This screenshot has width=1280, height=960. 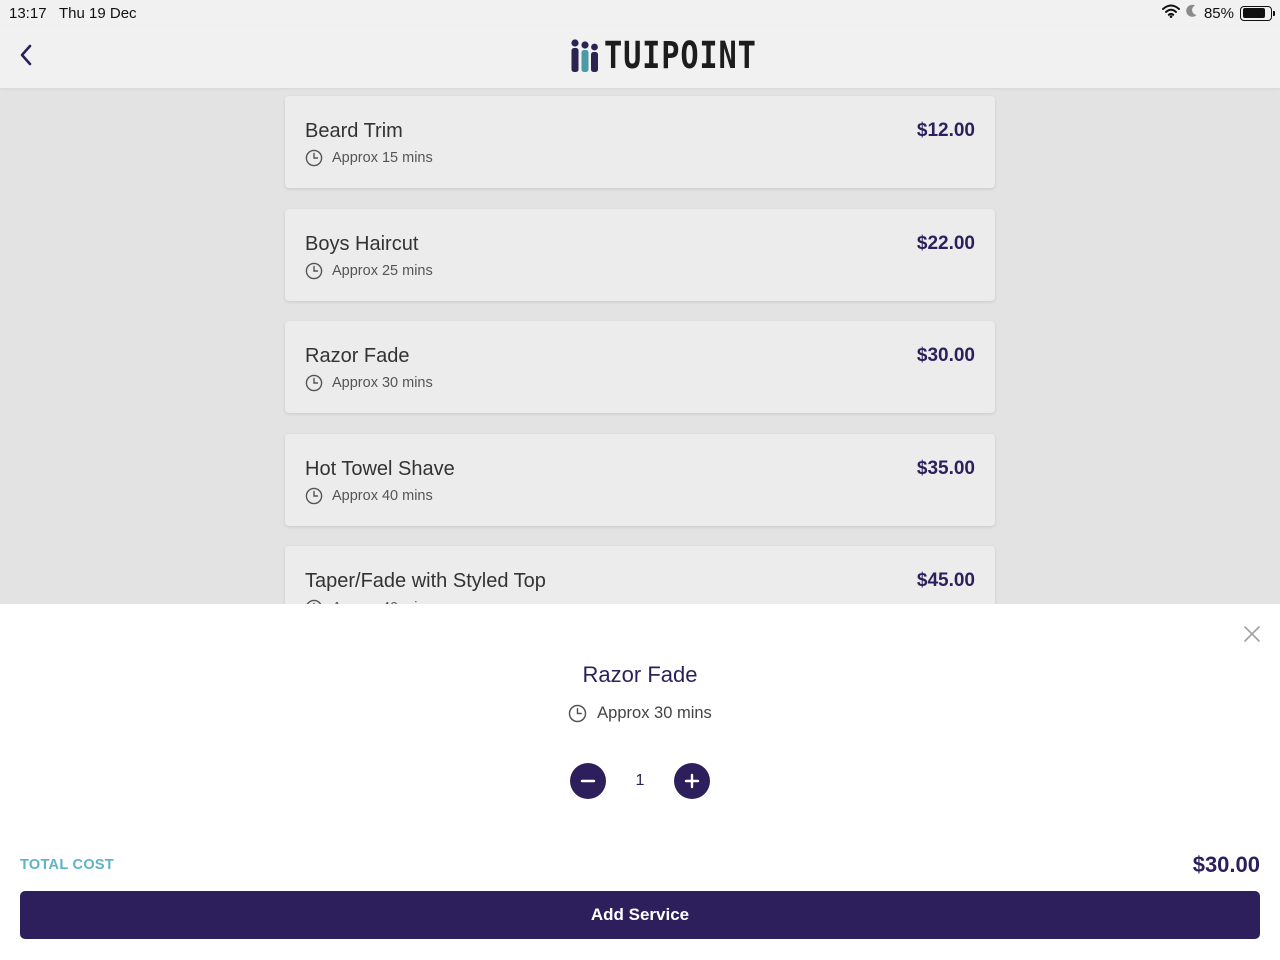 I want to click on service-name: Hot Towel Shave, so click(x=380, y=469).